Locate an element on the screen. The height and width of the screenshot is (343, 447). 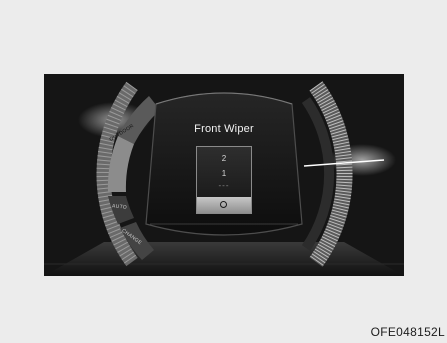
figure-caption: OFE048152L is located at coordinates (407, 332).